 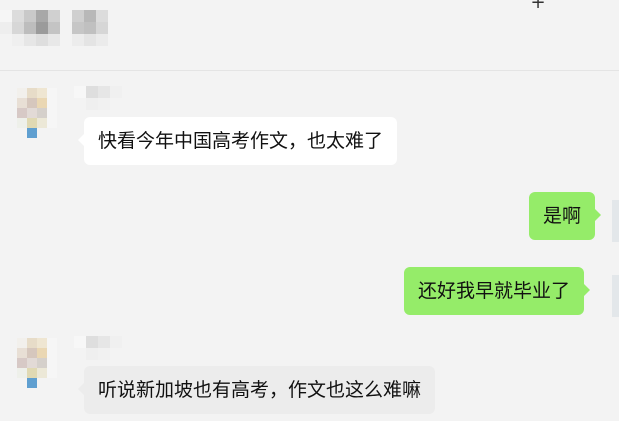 I want to click on message-text: 听说新加坡也有高考，作文也这么难嘛, so click(x=260, y=390).